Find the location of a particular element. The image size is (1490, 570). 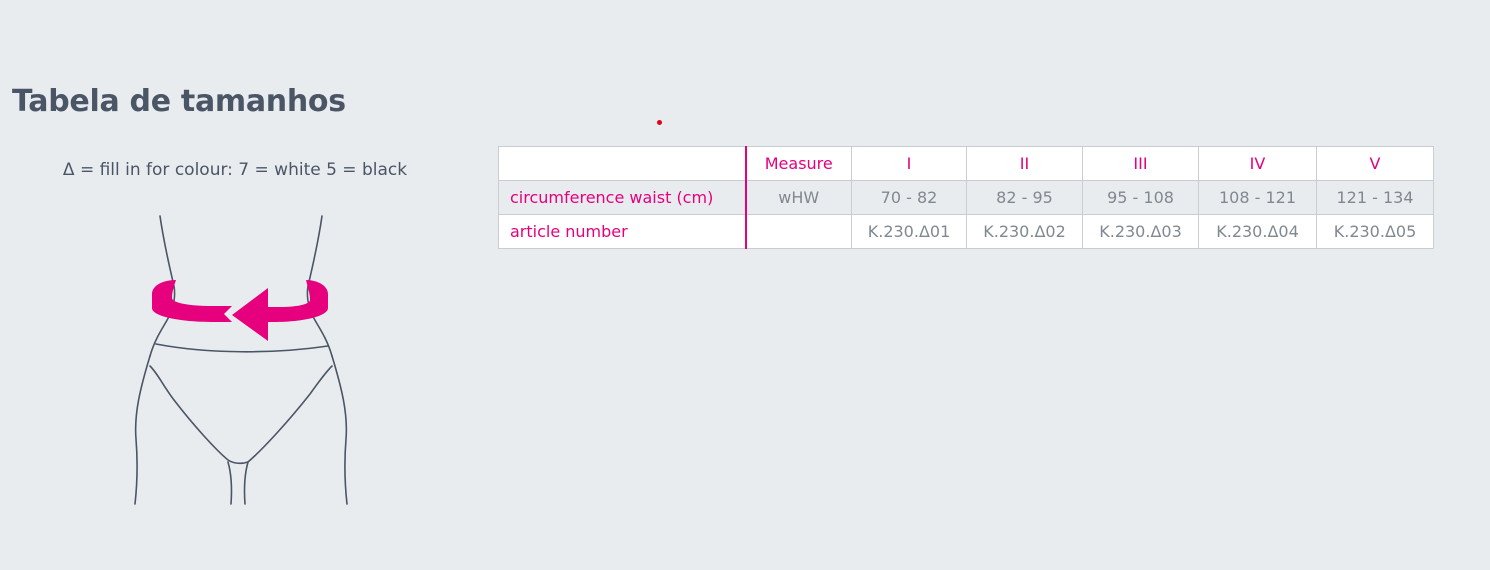

circular-arrow-icon is located at coordinates (240, 310).